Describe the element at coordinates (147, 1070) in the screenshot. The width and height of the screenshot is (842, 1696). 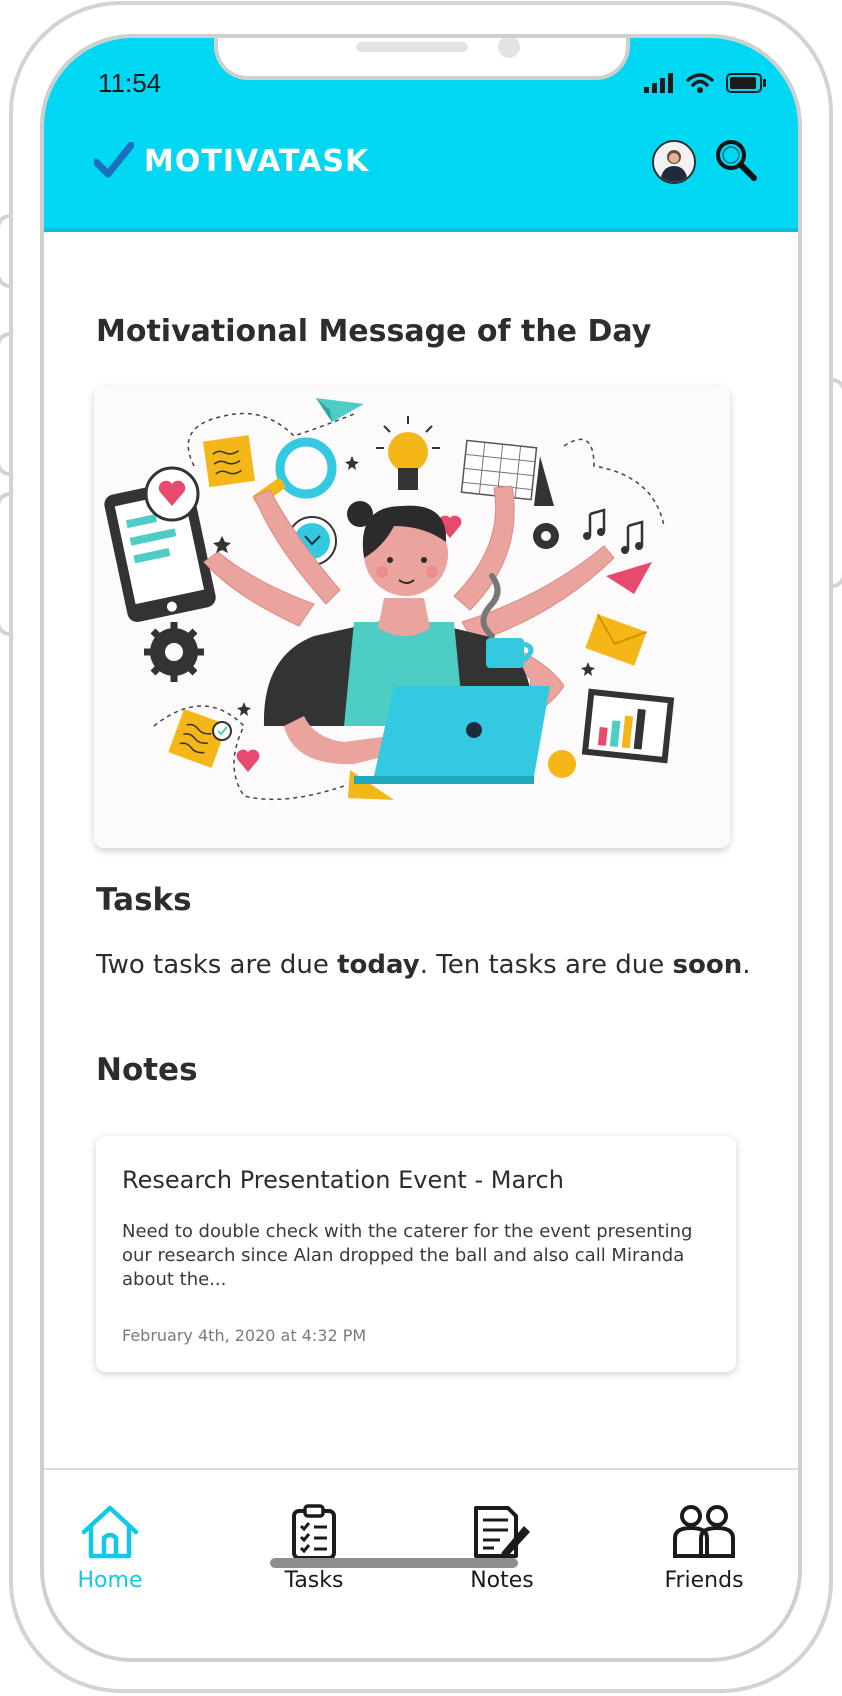
I see `notes-heading: Notes` at that location.